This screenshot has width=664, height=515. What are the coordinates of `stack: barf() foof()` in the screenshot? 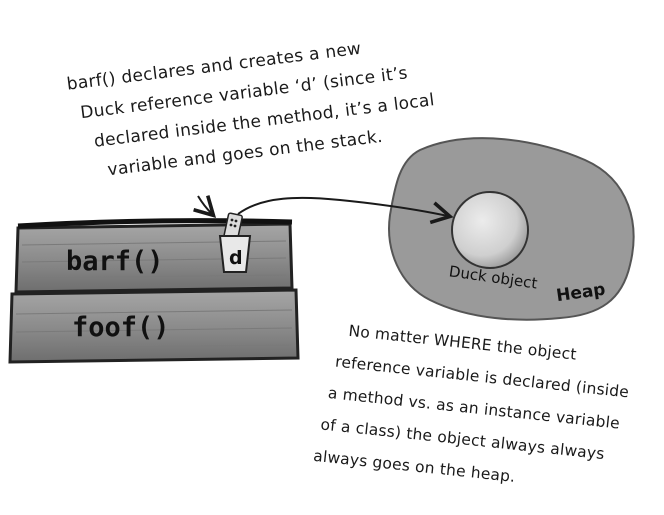 It's located at (154, 291).